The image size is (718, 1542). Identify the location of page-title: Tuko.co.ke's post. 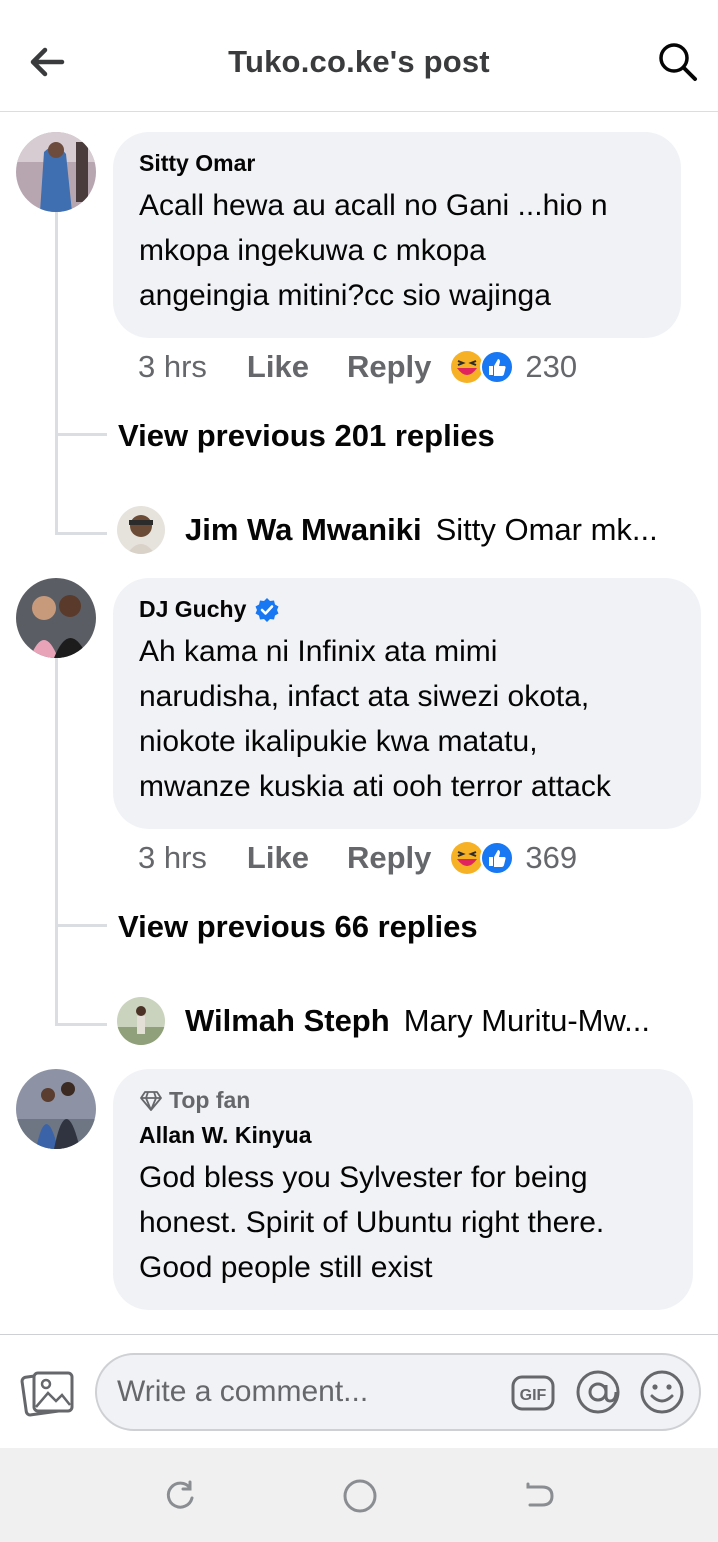
(359, 61).